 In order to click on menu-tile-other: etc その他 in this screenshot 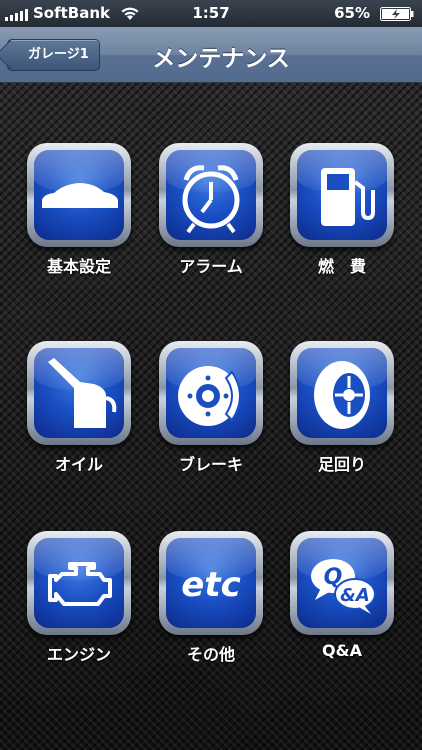, I will do `click(211, 598)`.